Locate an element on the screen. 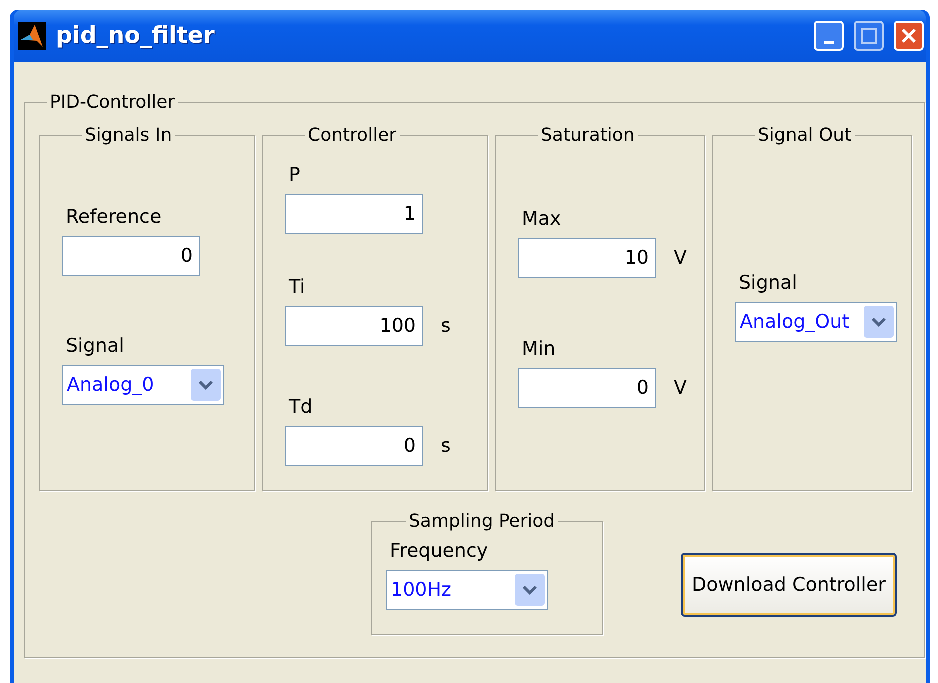  field-label: Max is located at coordinates (542, 219).